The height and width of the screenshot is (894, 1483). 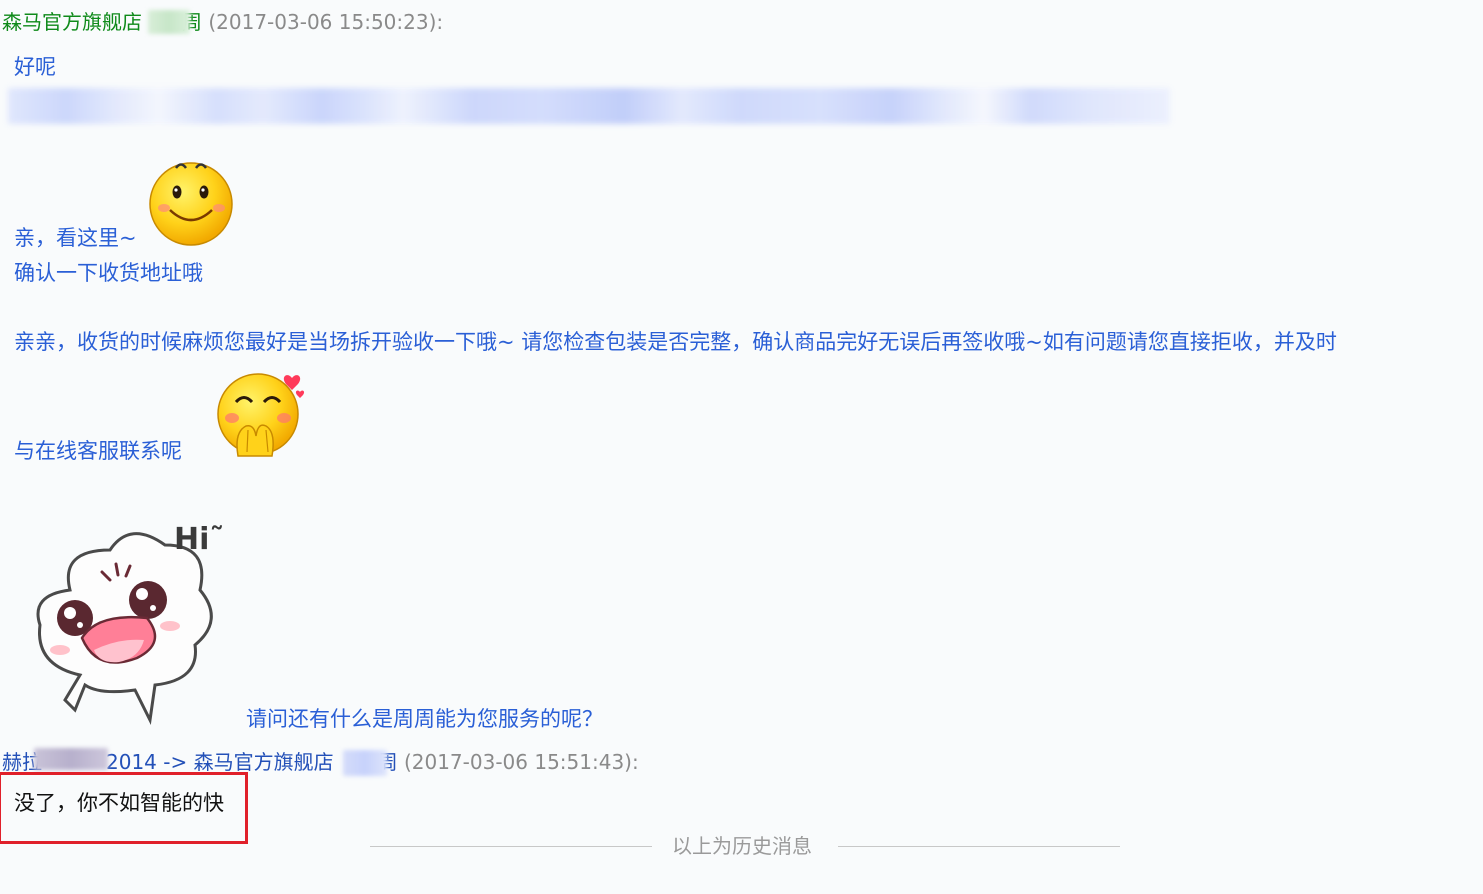 I want to click on message-line: 确认一下收货地址哦, so click(x=108, y=273).